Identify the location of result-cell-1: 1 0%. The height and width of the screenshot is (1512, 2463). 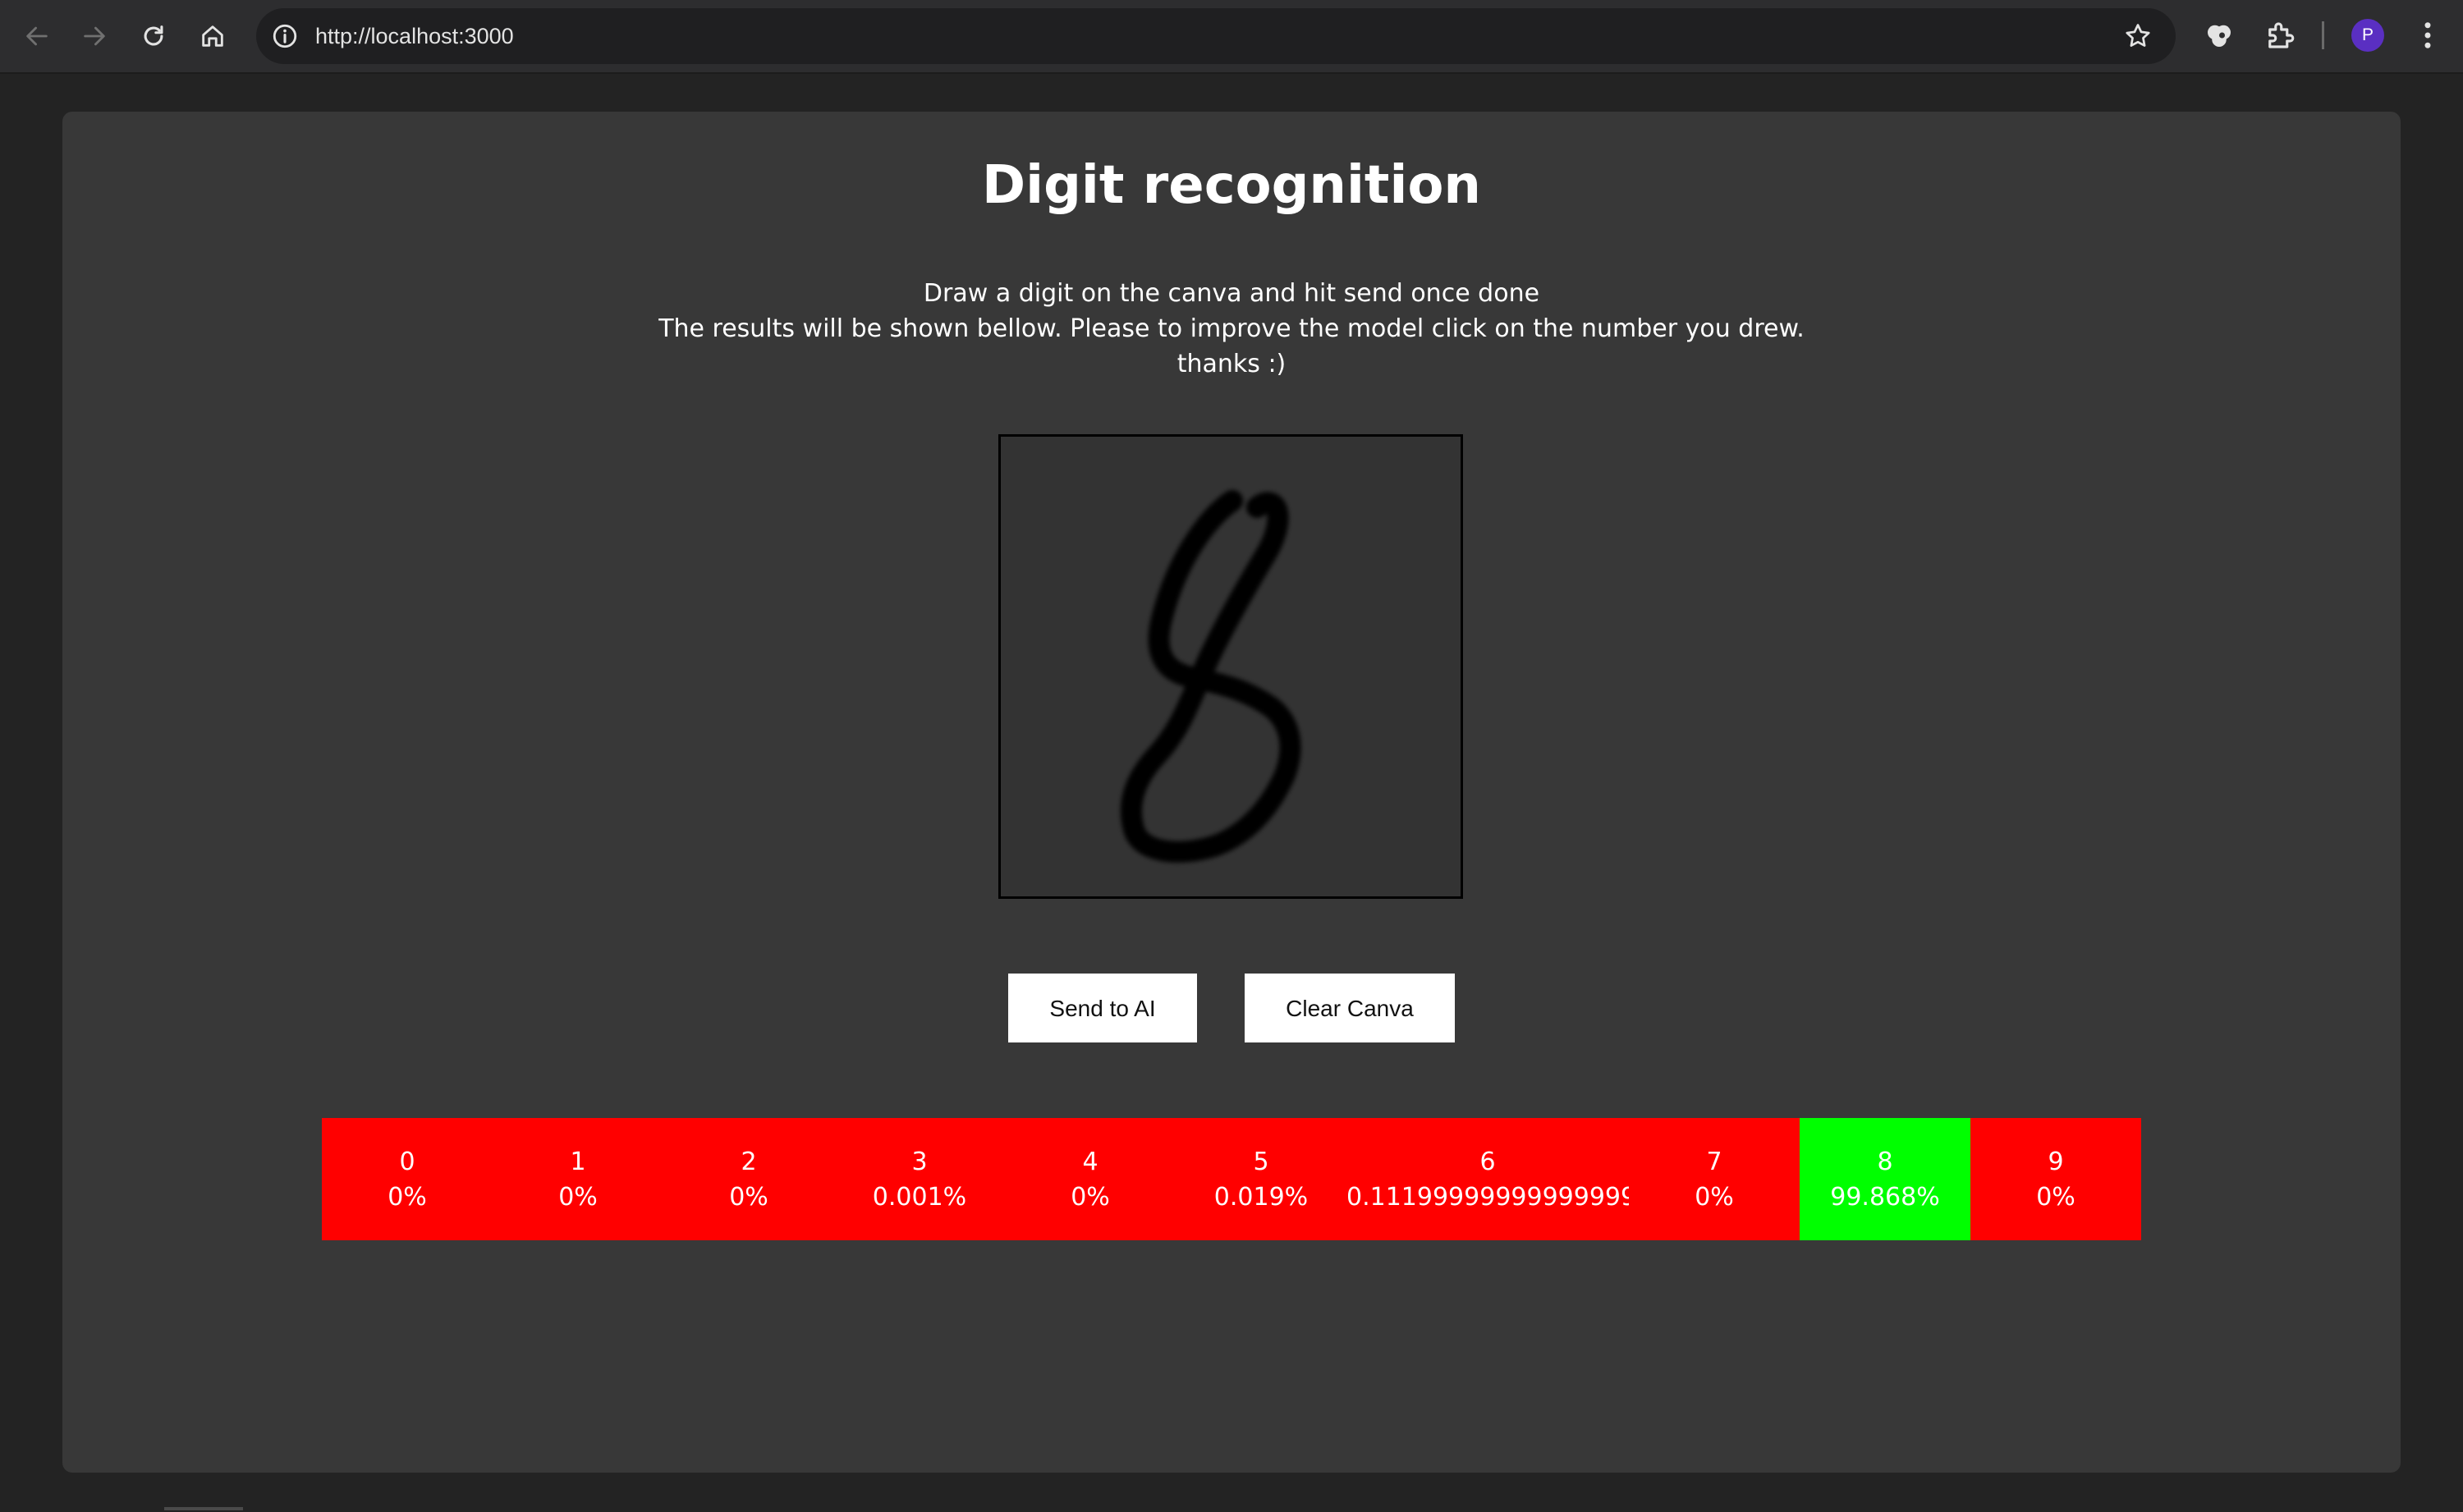
(578, 1179).